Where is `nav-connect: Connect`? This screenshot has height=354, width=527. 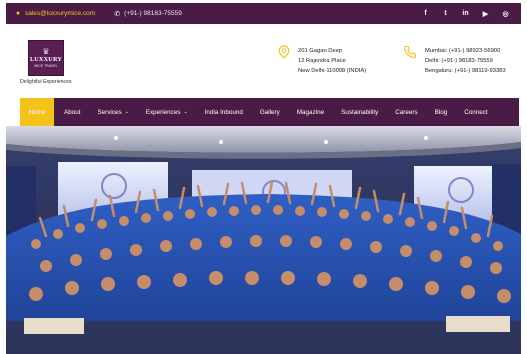 nav-connect: Connect is located at coordinates (475, 112).